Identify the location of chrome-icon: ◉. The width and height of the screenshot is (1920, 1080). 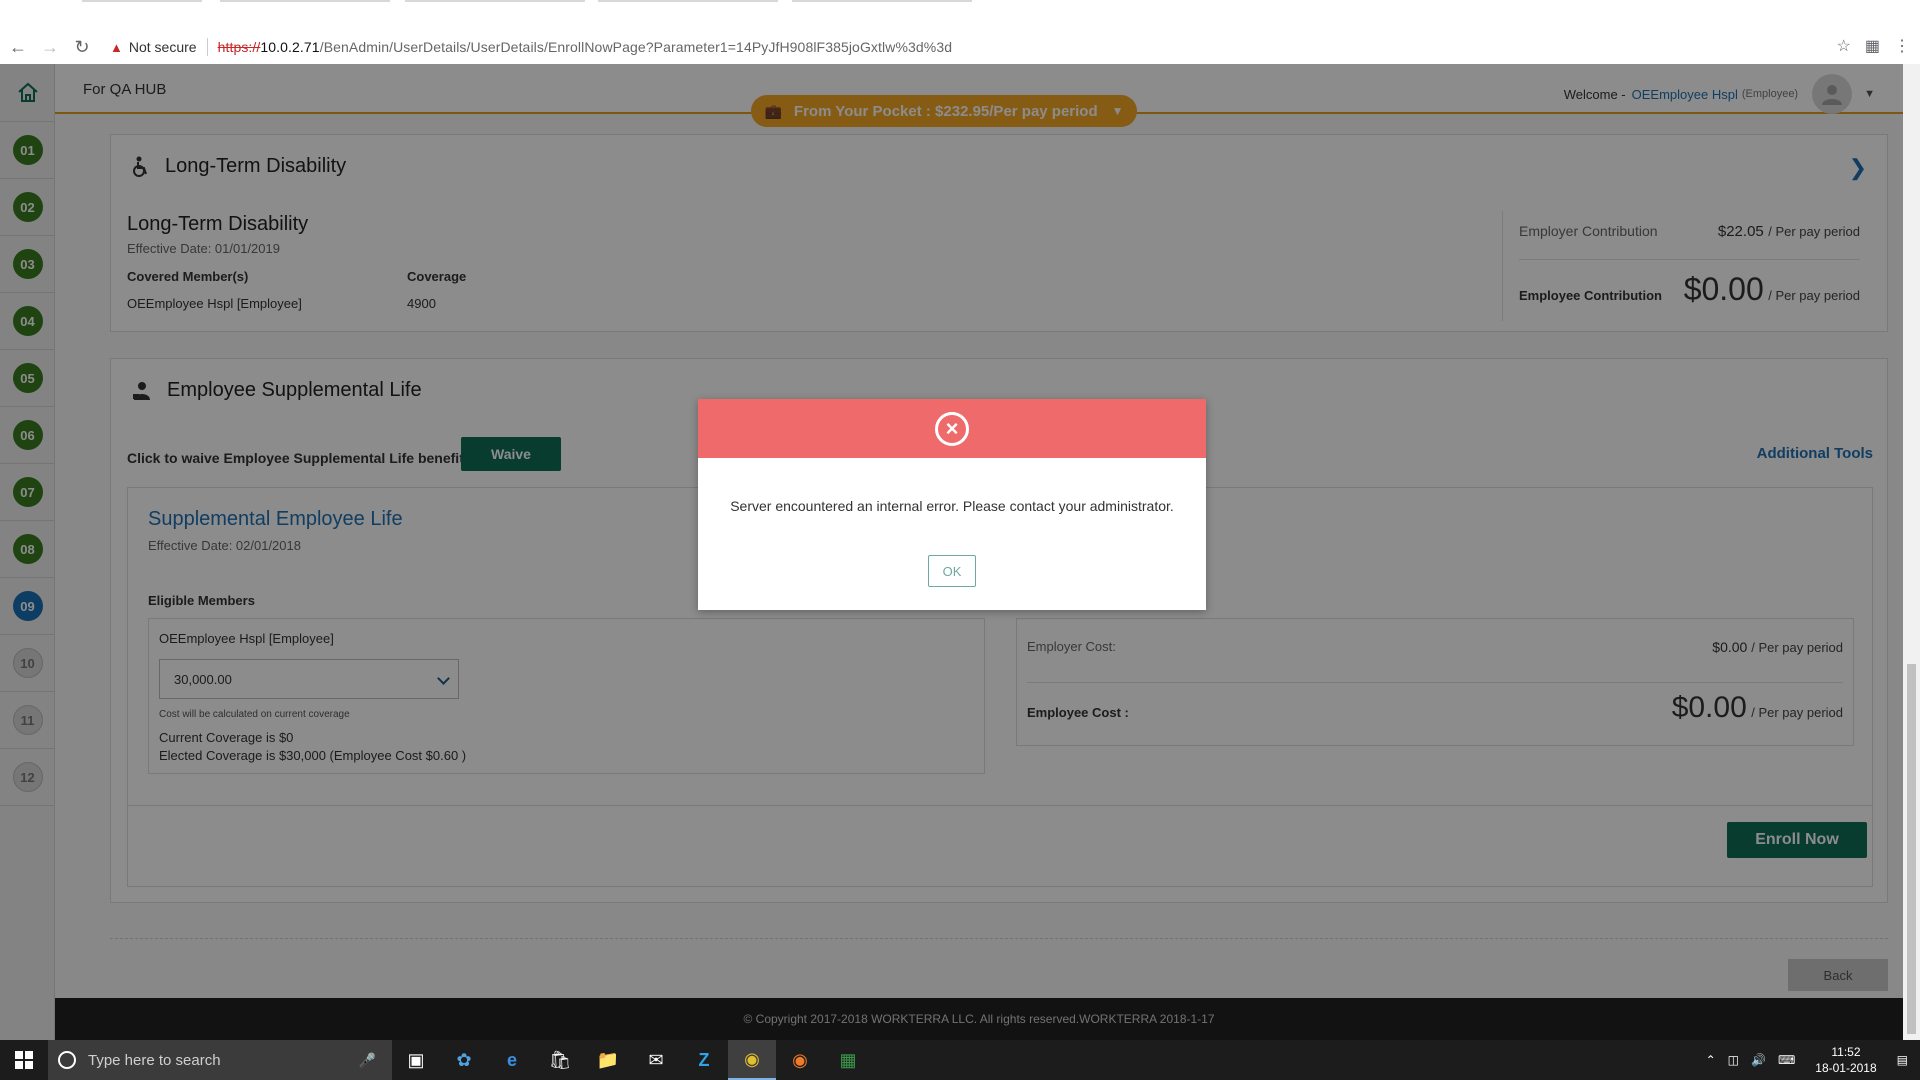
(752, 1060).